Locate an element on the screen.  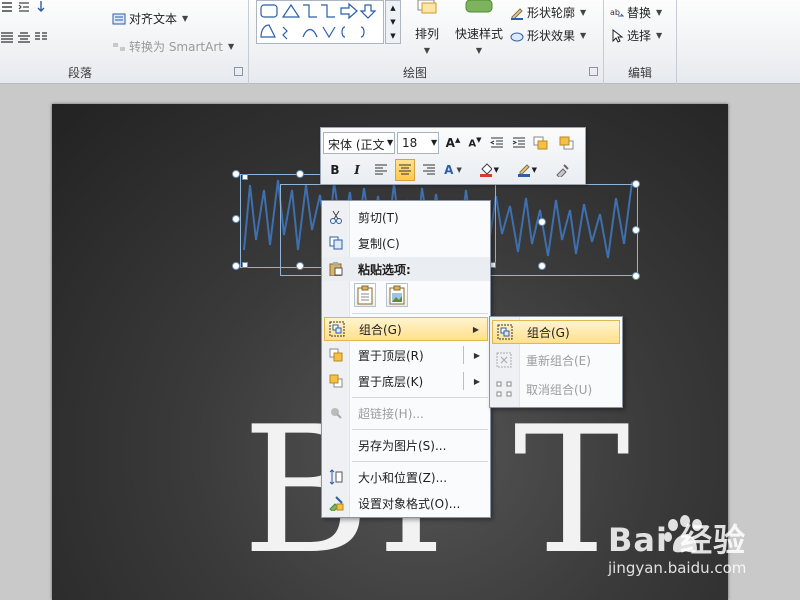
font-name-field: 宋体 (正文 is located at coordinates (359, 143).